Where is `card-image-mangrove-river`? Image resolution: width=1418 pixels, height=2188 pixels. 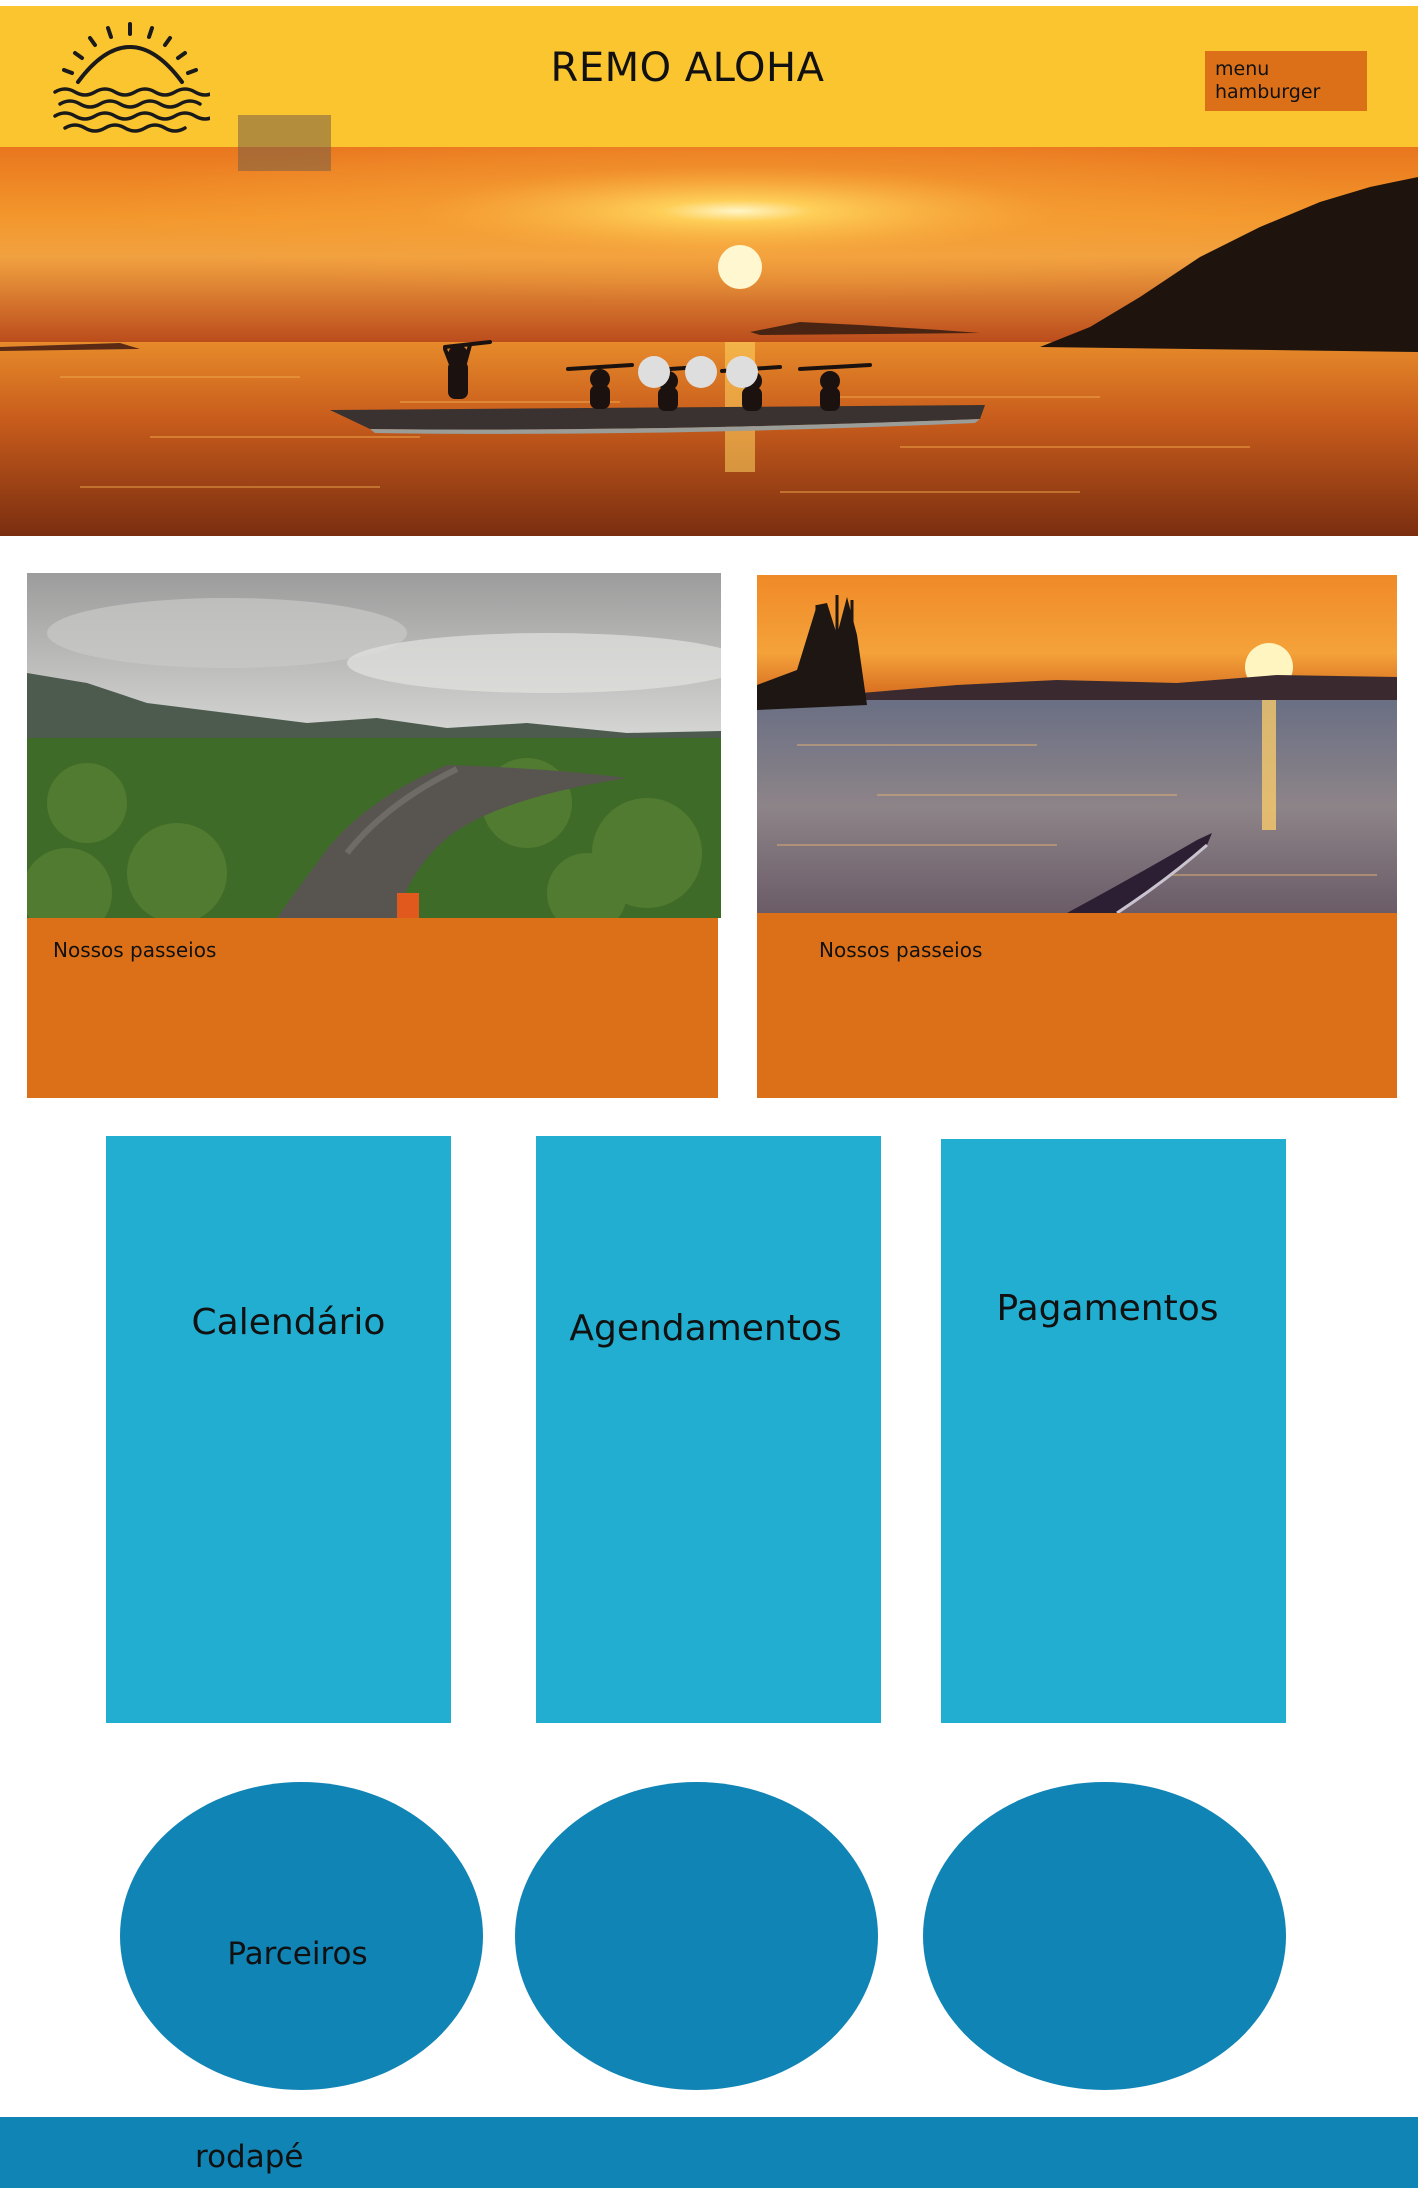 card-image-mangrove-river is located at coordinates (374, 745).